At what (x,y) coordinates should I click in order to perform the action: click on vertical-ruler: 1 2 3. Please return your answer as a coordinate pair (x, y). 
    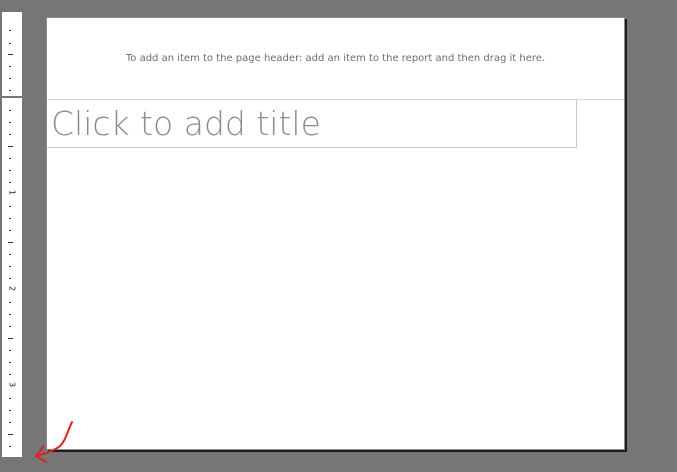
    Looking at the image, I should click on (14, 236).